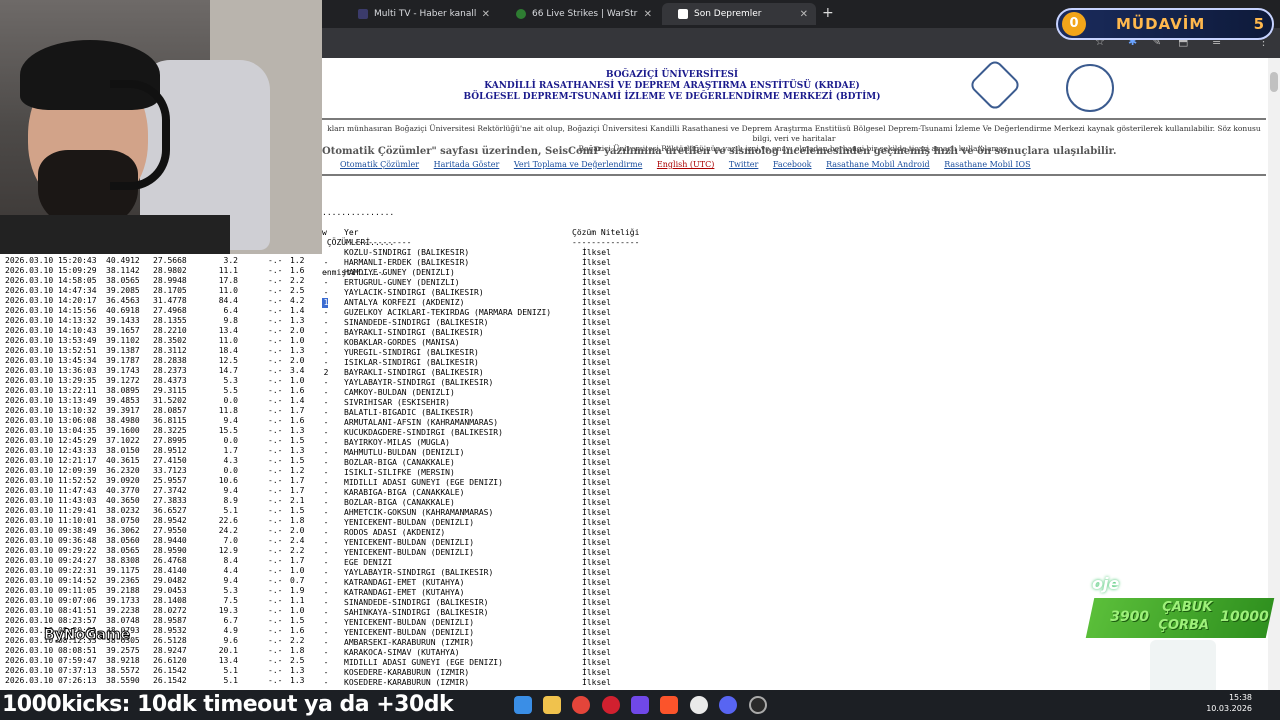 This screenshot has width=1280, height=720. I want to click on cell-depth: 7.5, so click(230, 600).